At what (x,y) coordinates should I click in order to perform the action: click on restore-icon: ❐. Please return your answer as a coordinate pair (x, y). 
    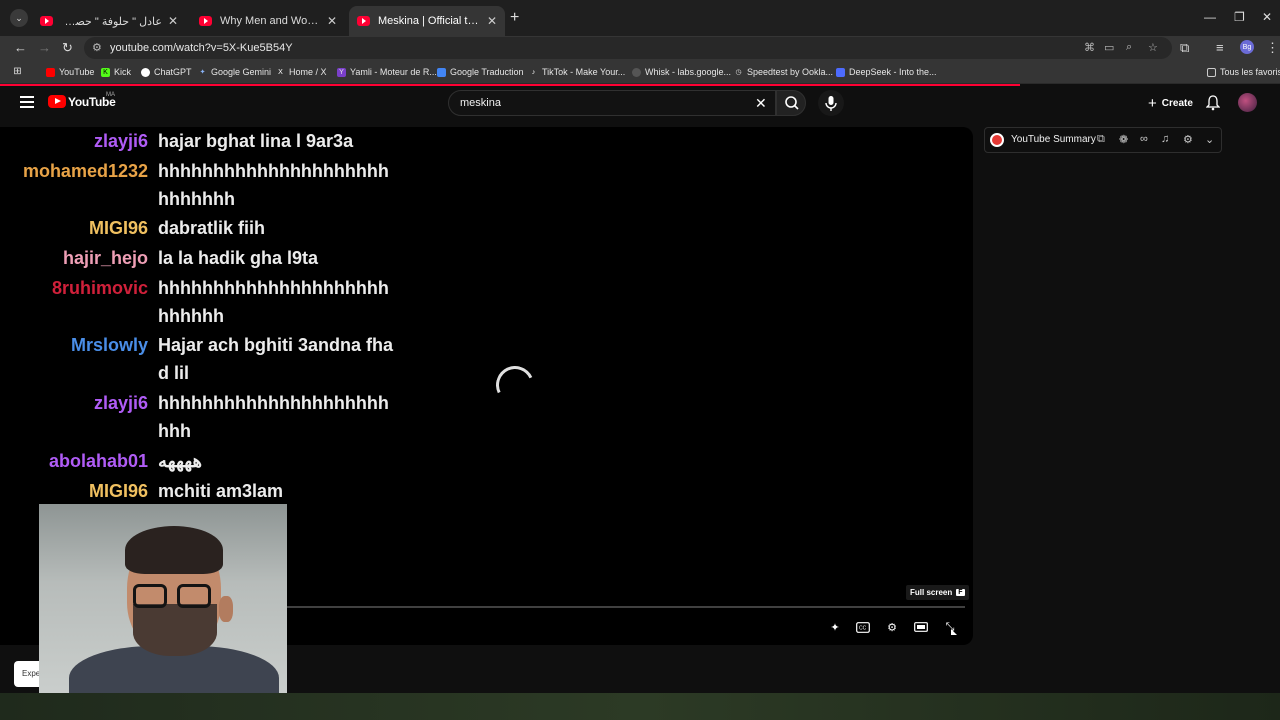
    Looking at the image, I should click on (1239, 17).